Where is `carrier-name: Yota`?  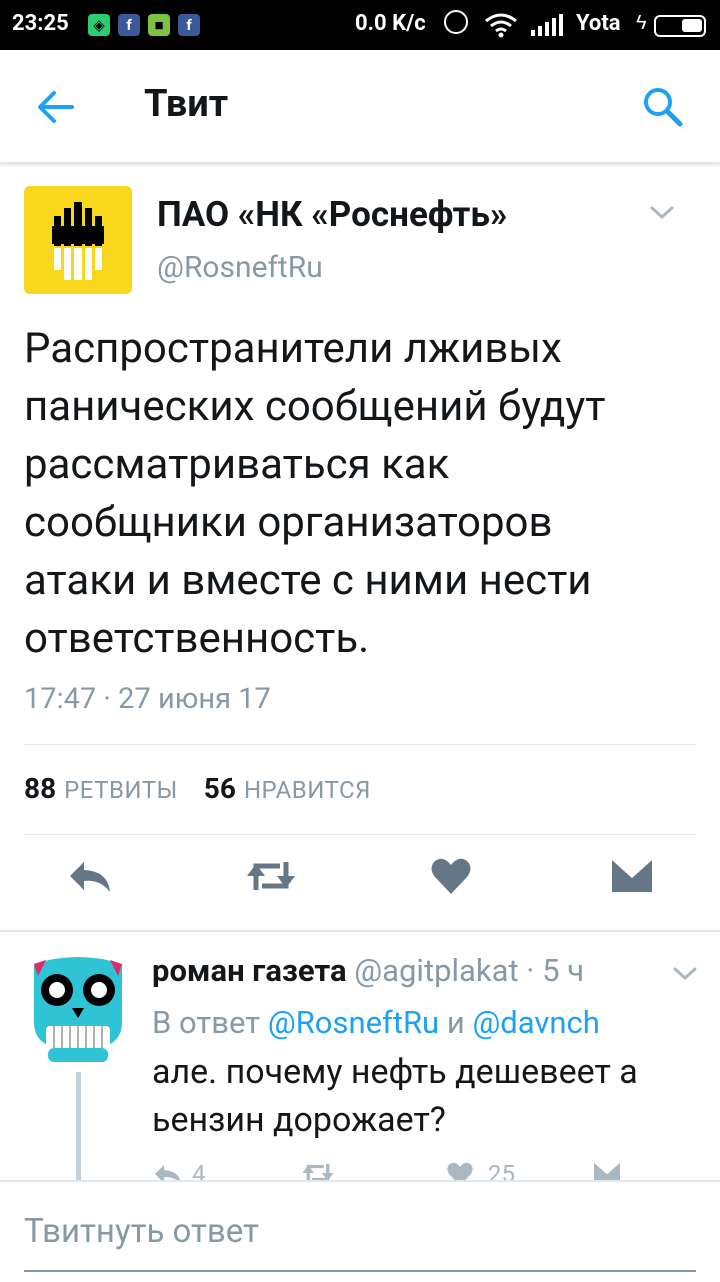 carrier-name: Yota is located at coordinates (598, 23).